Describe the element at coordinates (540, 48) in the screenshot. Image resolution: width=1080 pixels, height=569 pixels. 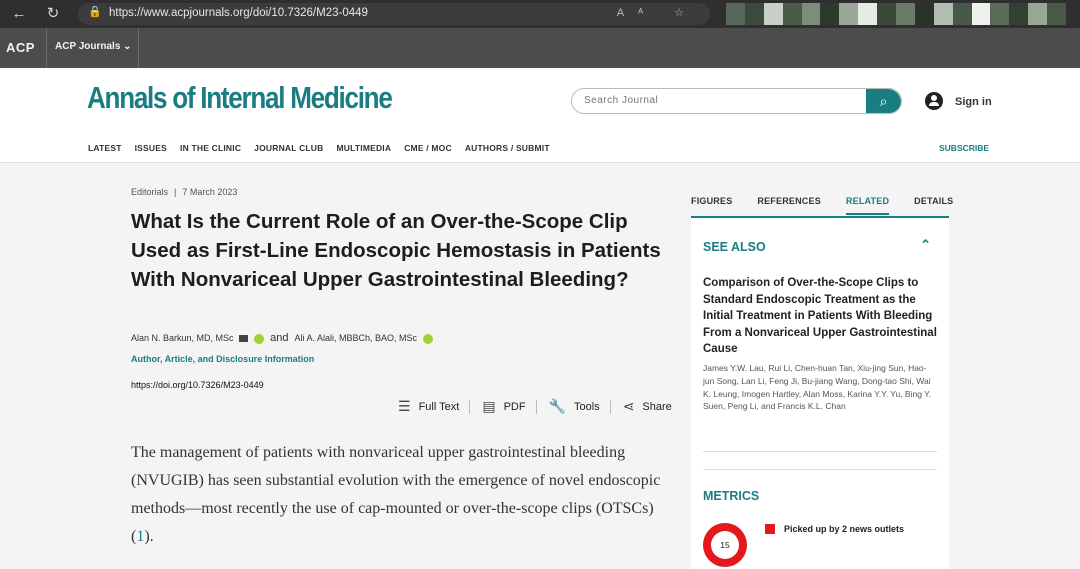
I see `acp-topbar: ACP ACP Journals ⌄` at that location.